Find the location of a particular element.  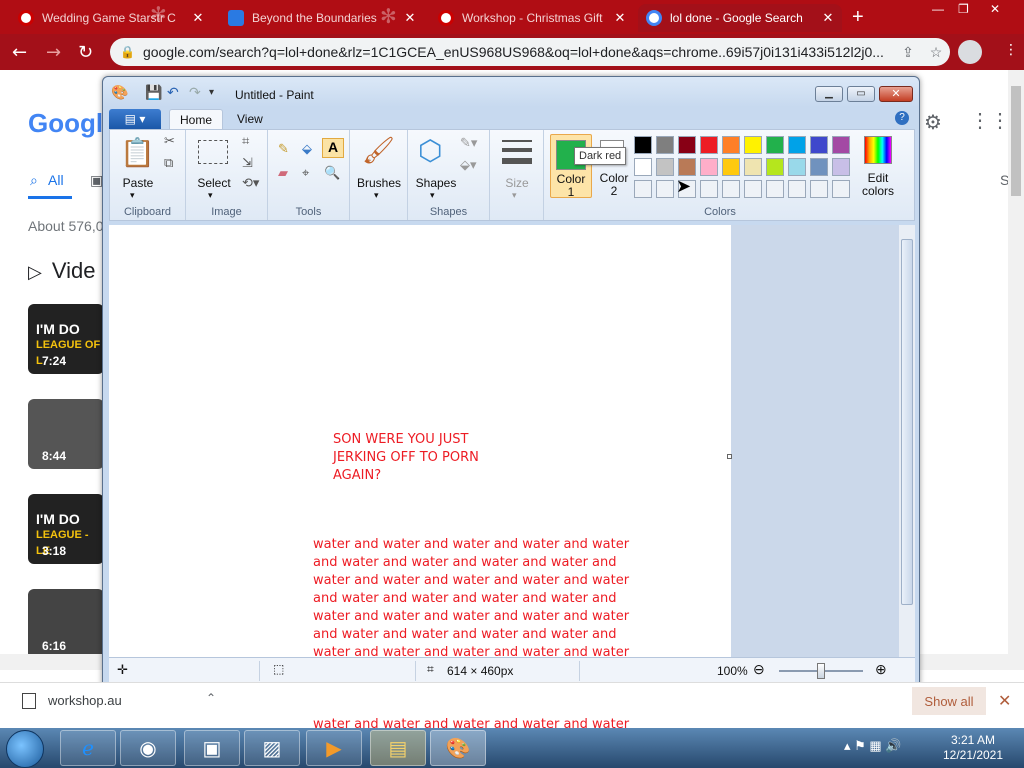

bookmark-star-icon: ☆ is located at coordinates (936, 52).